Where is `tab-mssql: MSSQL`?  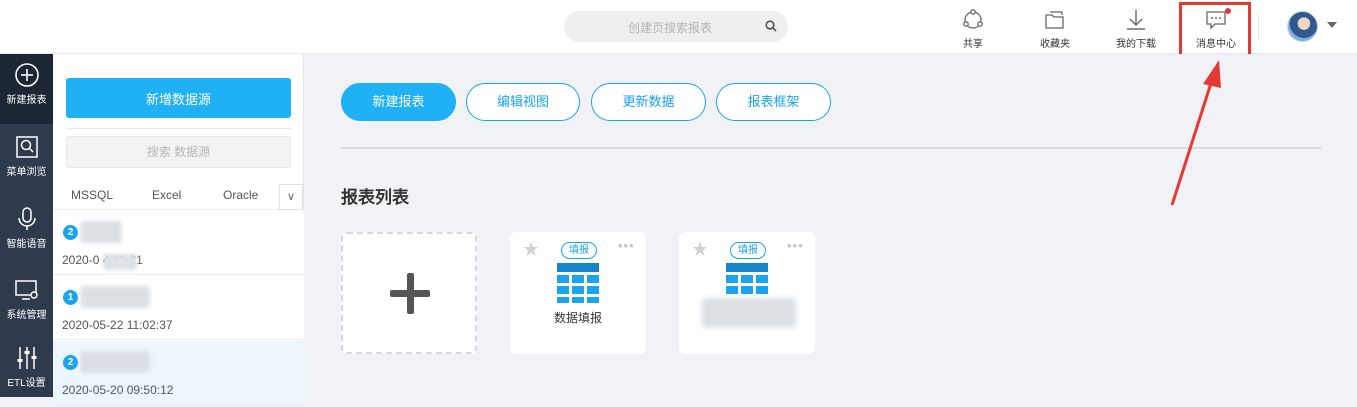 tab-mssql: MSSQL is located at coordinates (92, 195).